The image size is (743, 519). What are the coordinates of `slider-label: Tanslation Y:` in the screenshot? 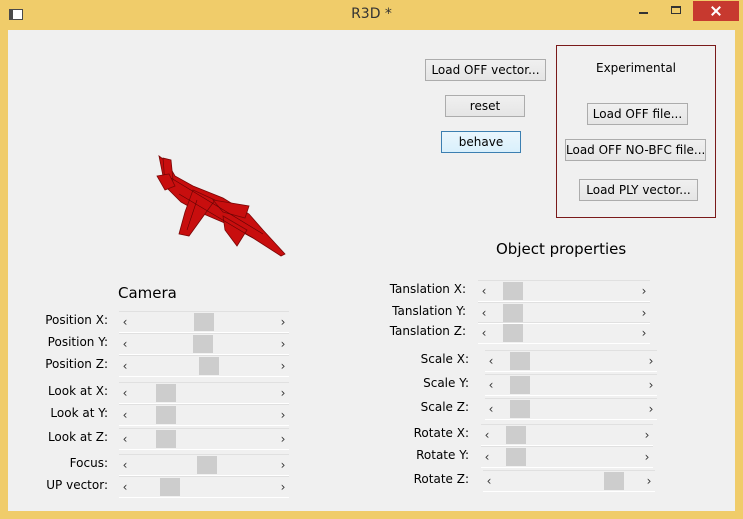 It's located at (429, 311).